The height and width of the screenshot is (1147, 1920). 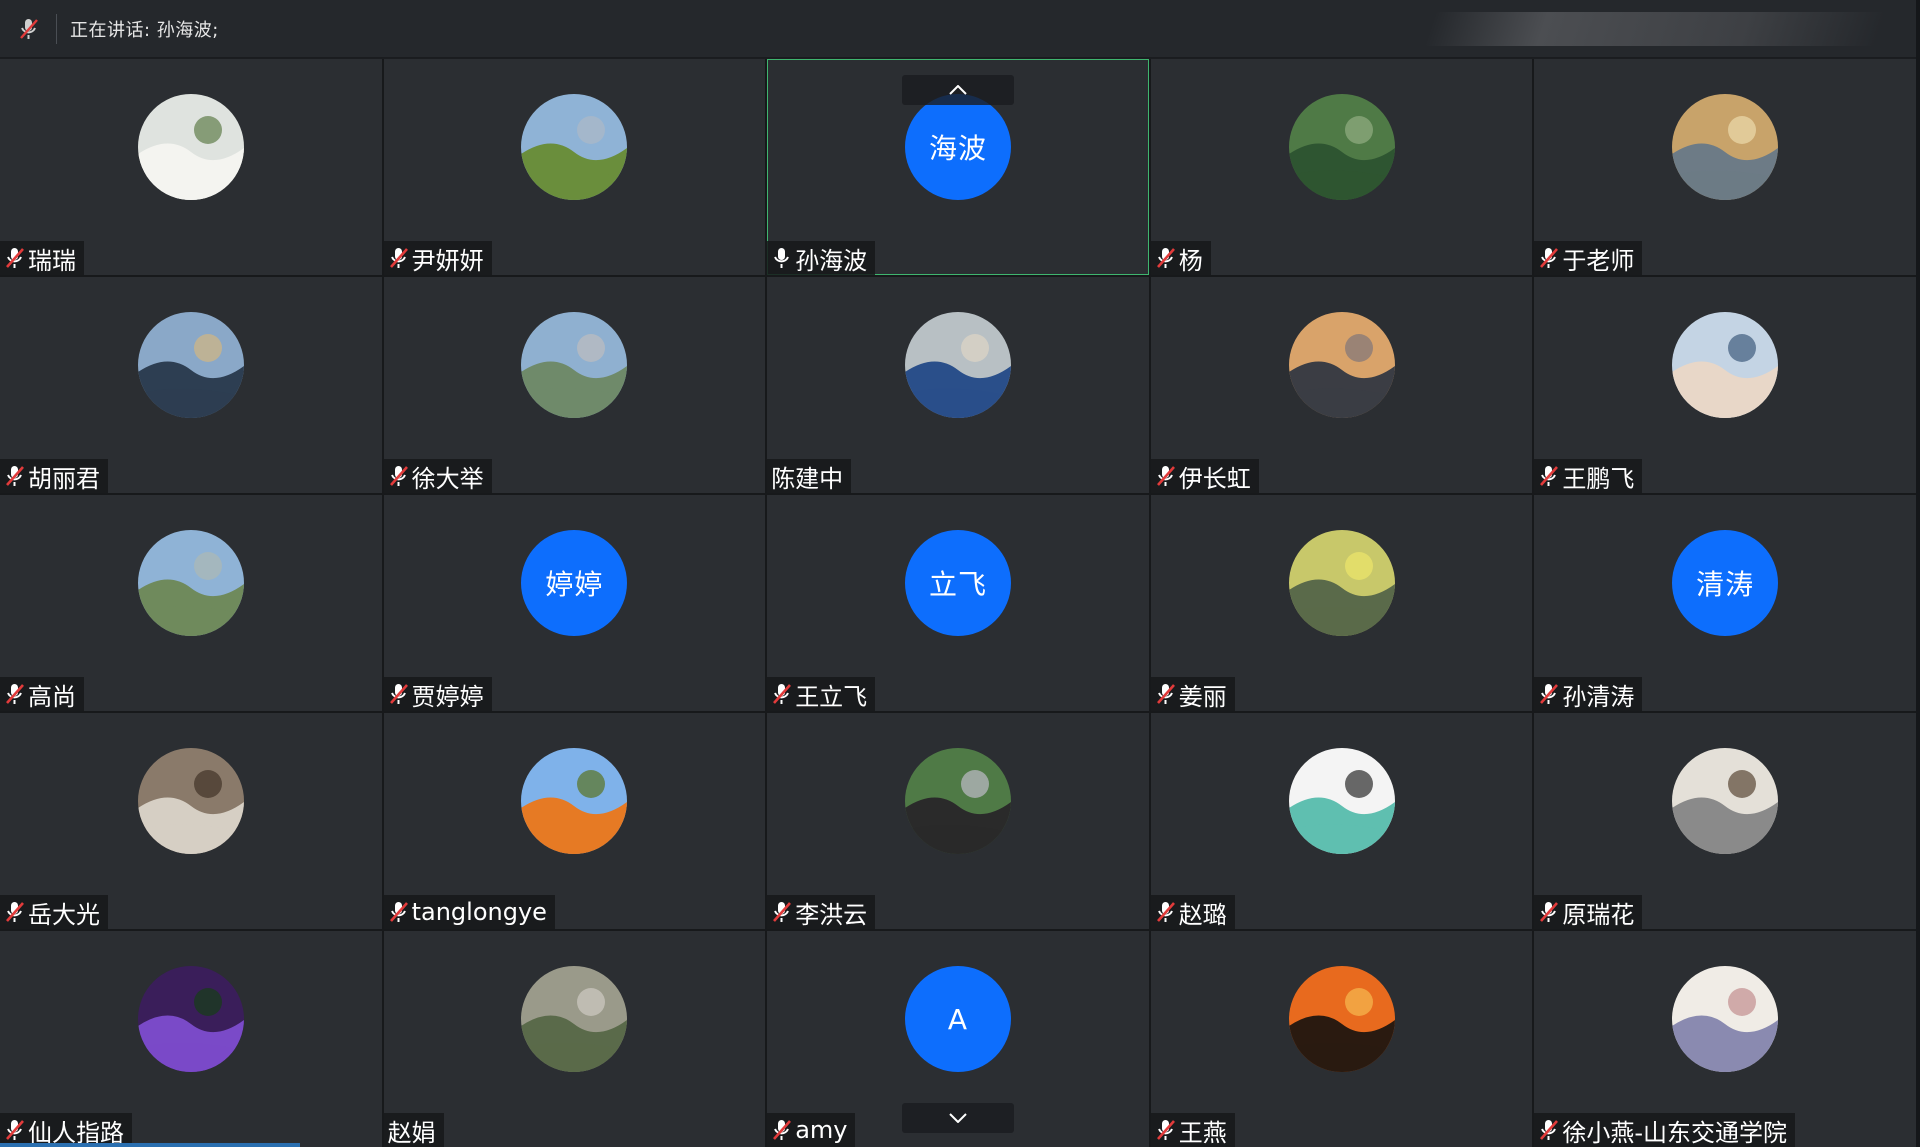 I want to click on avatar: 海波, so click(x=957, y=147).